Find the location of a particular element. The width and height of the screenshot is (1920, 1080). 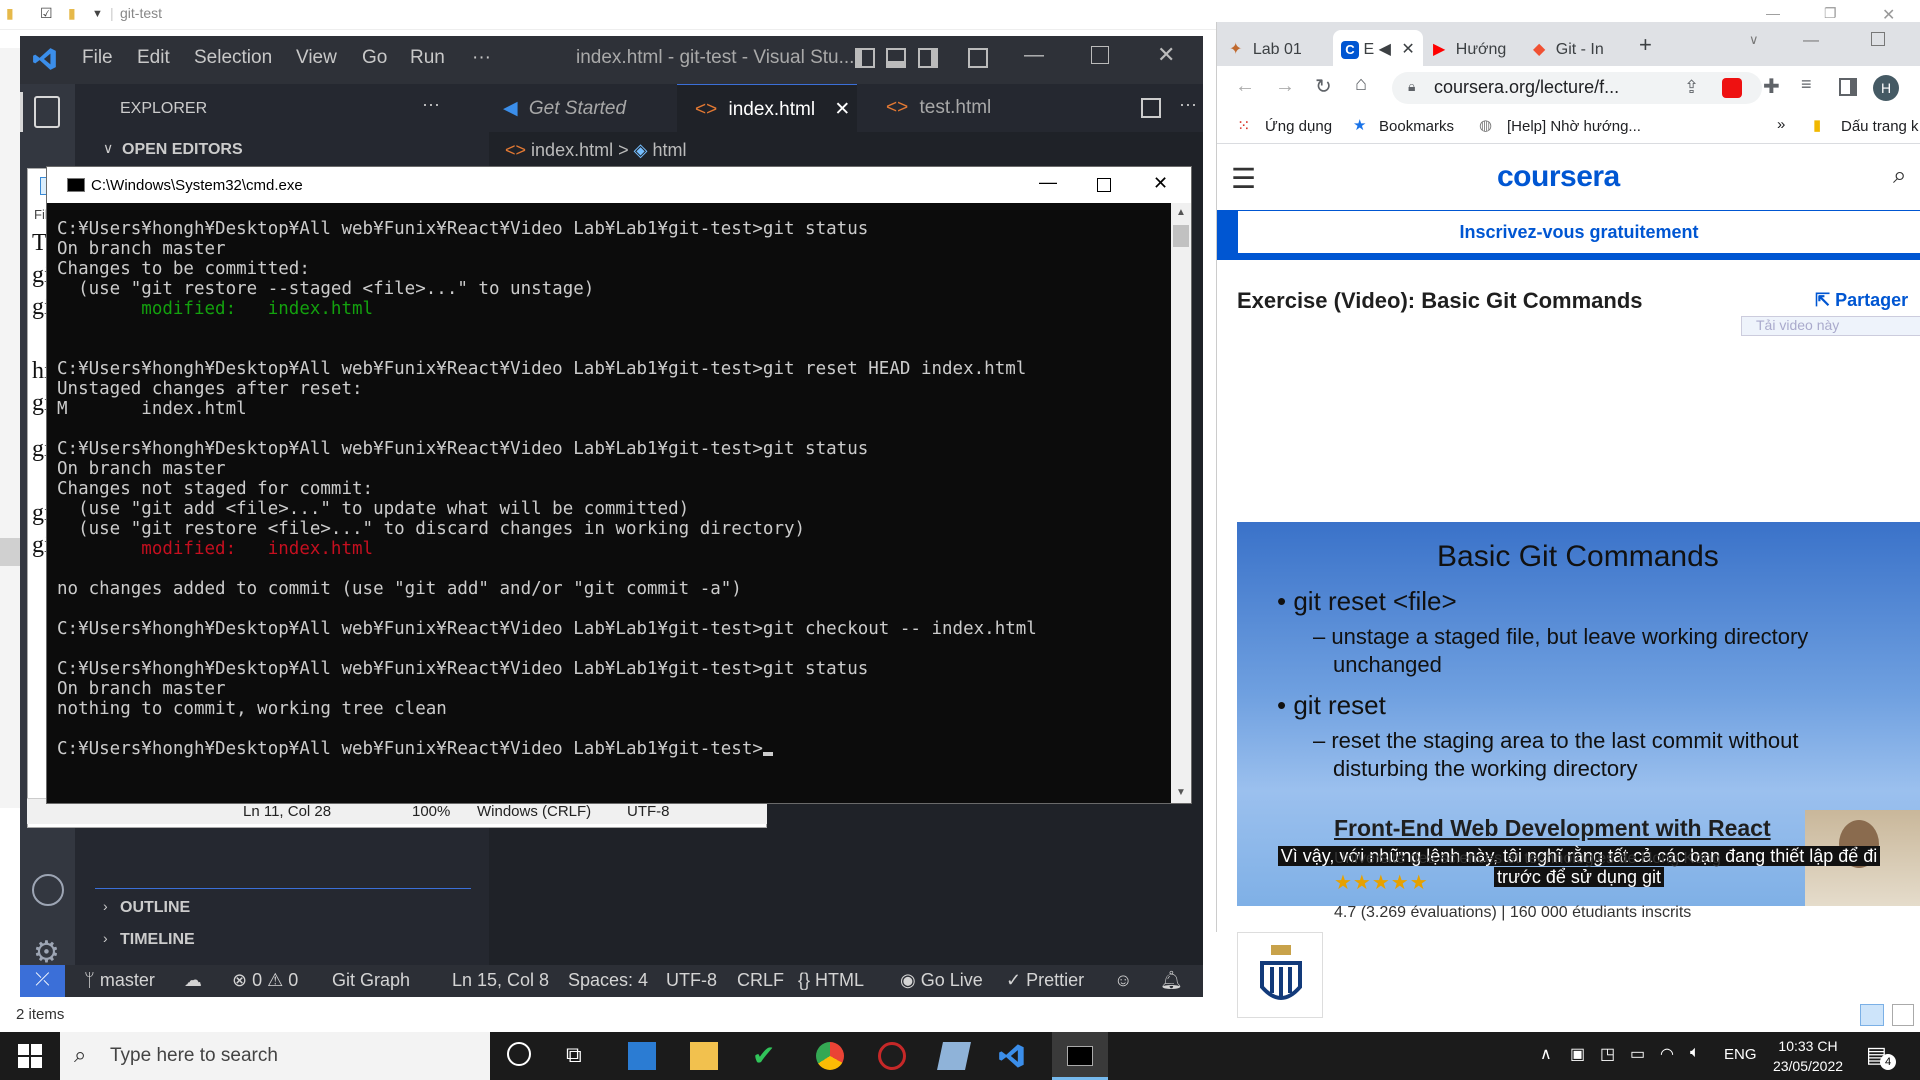

split-editor-icon is located at coordinates (1151, 108).